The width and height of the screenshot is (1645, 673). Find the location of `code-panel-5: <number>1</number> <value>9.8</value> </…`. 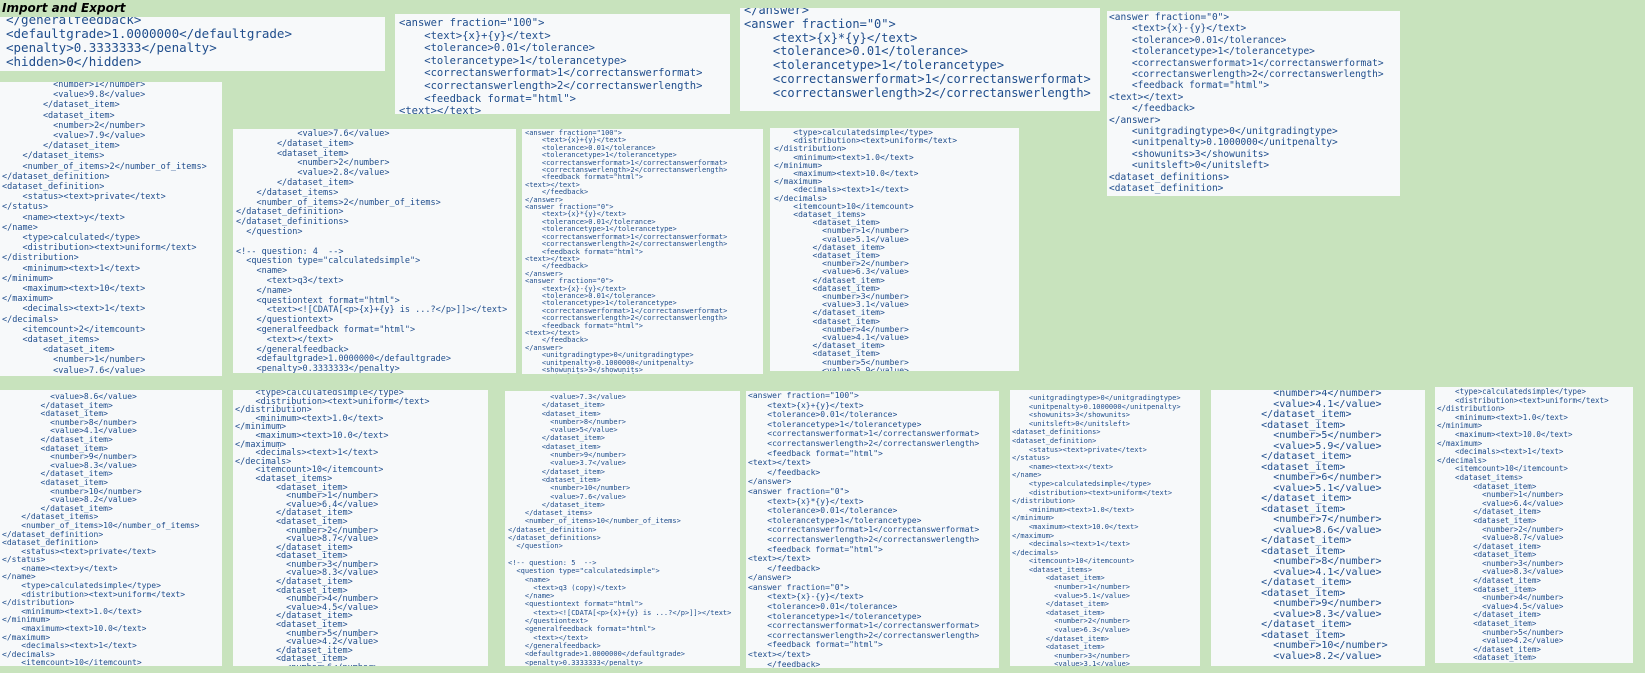

code-panel-5: <number>1</number> <value>9.8</value> </… is located at coordinates (111, 229).